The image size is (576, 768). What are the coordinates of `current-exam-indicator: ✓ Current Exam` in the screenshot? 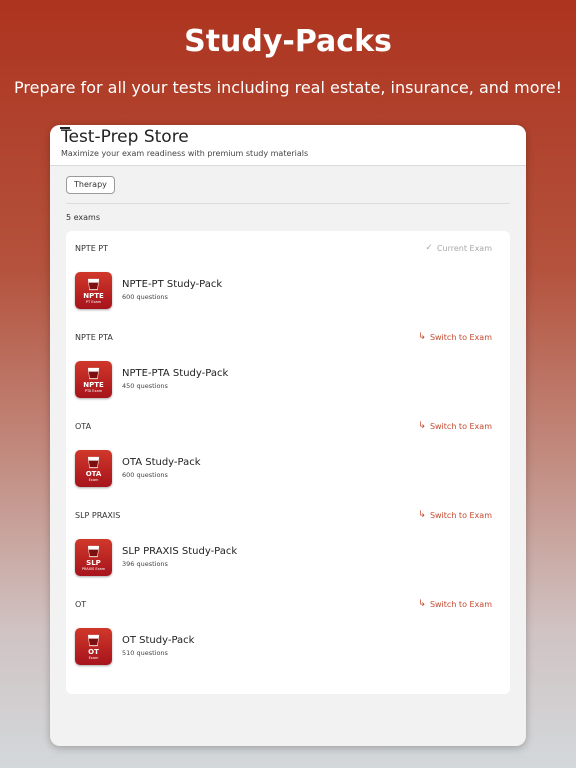 It's located at (458, 248).